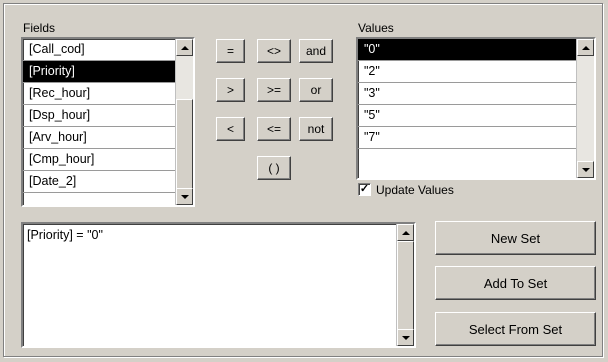  What do you see at coordinates (585, 108) in the screenshot?
I see `values-scrollbar` at bounding box center [585, 108].